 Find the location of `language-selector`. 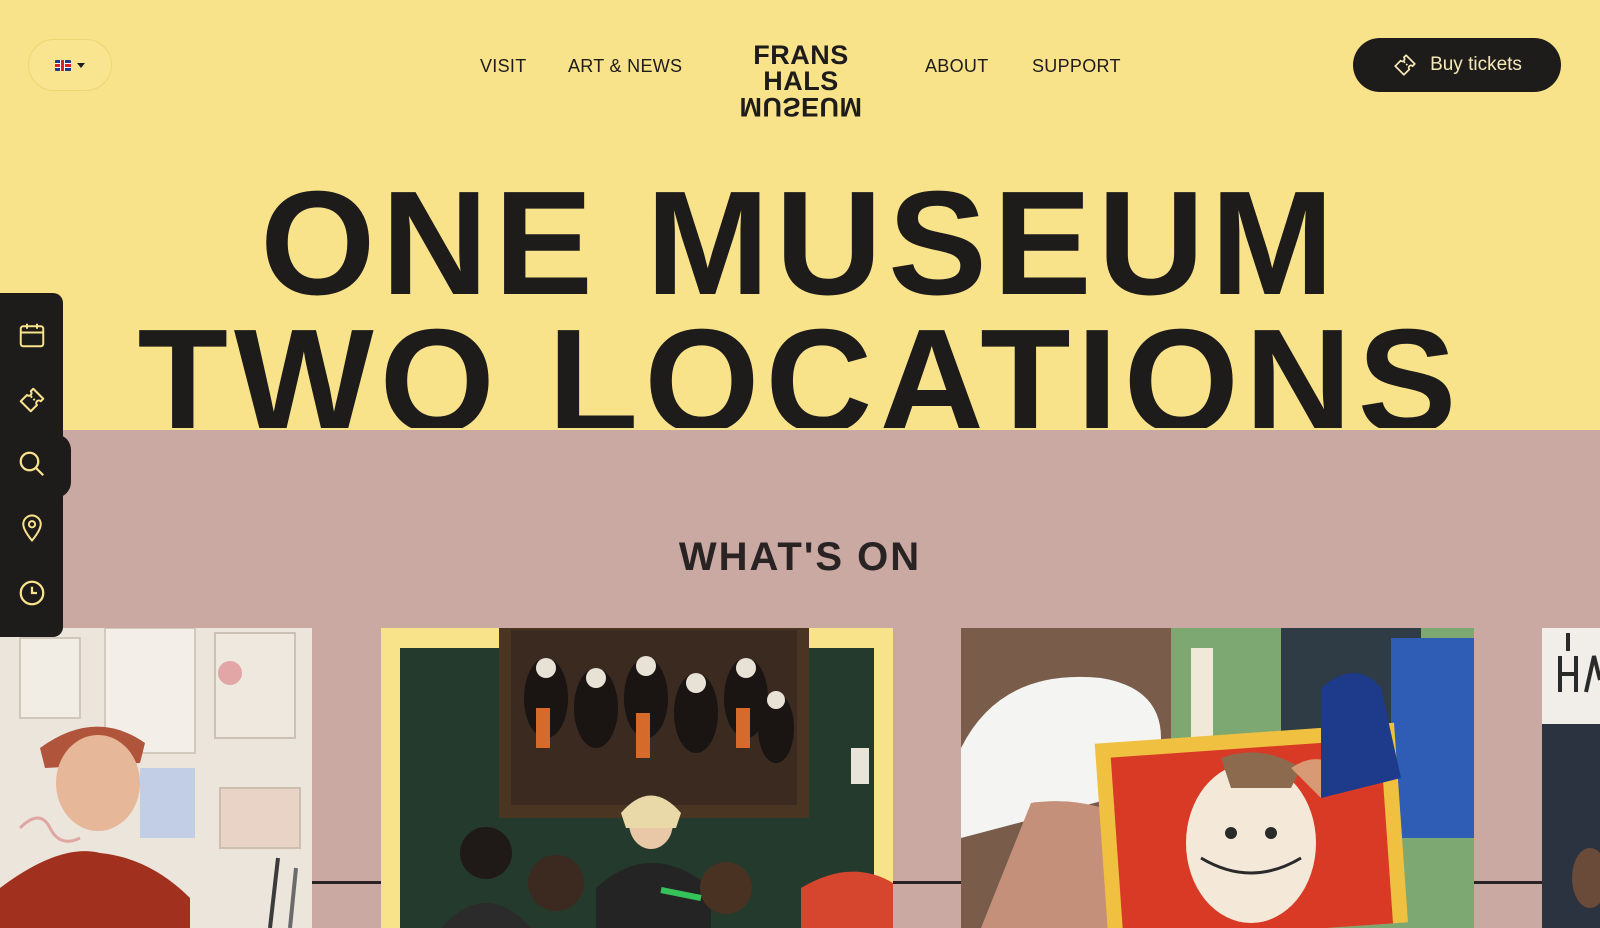

language-selector is located at coordinates (70, 65).